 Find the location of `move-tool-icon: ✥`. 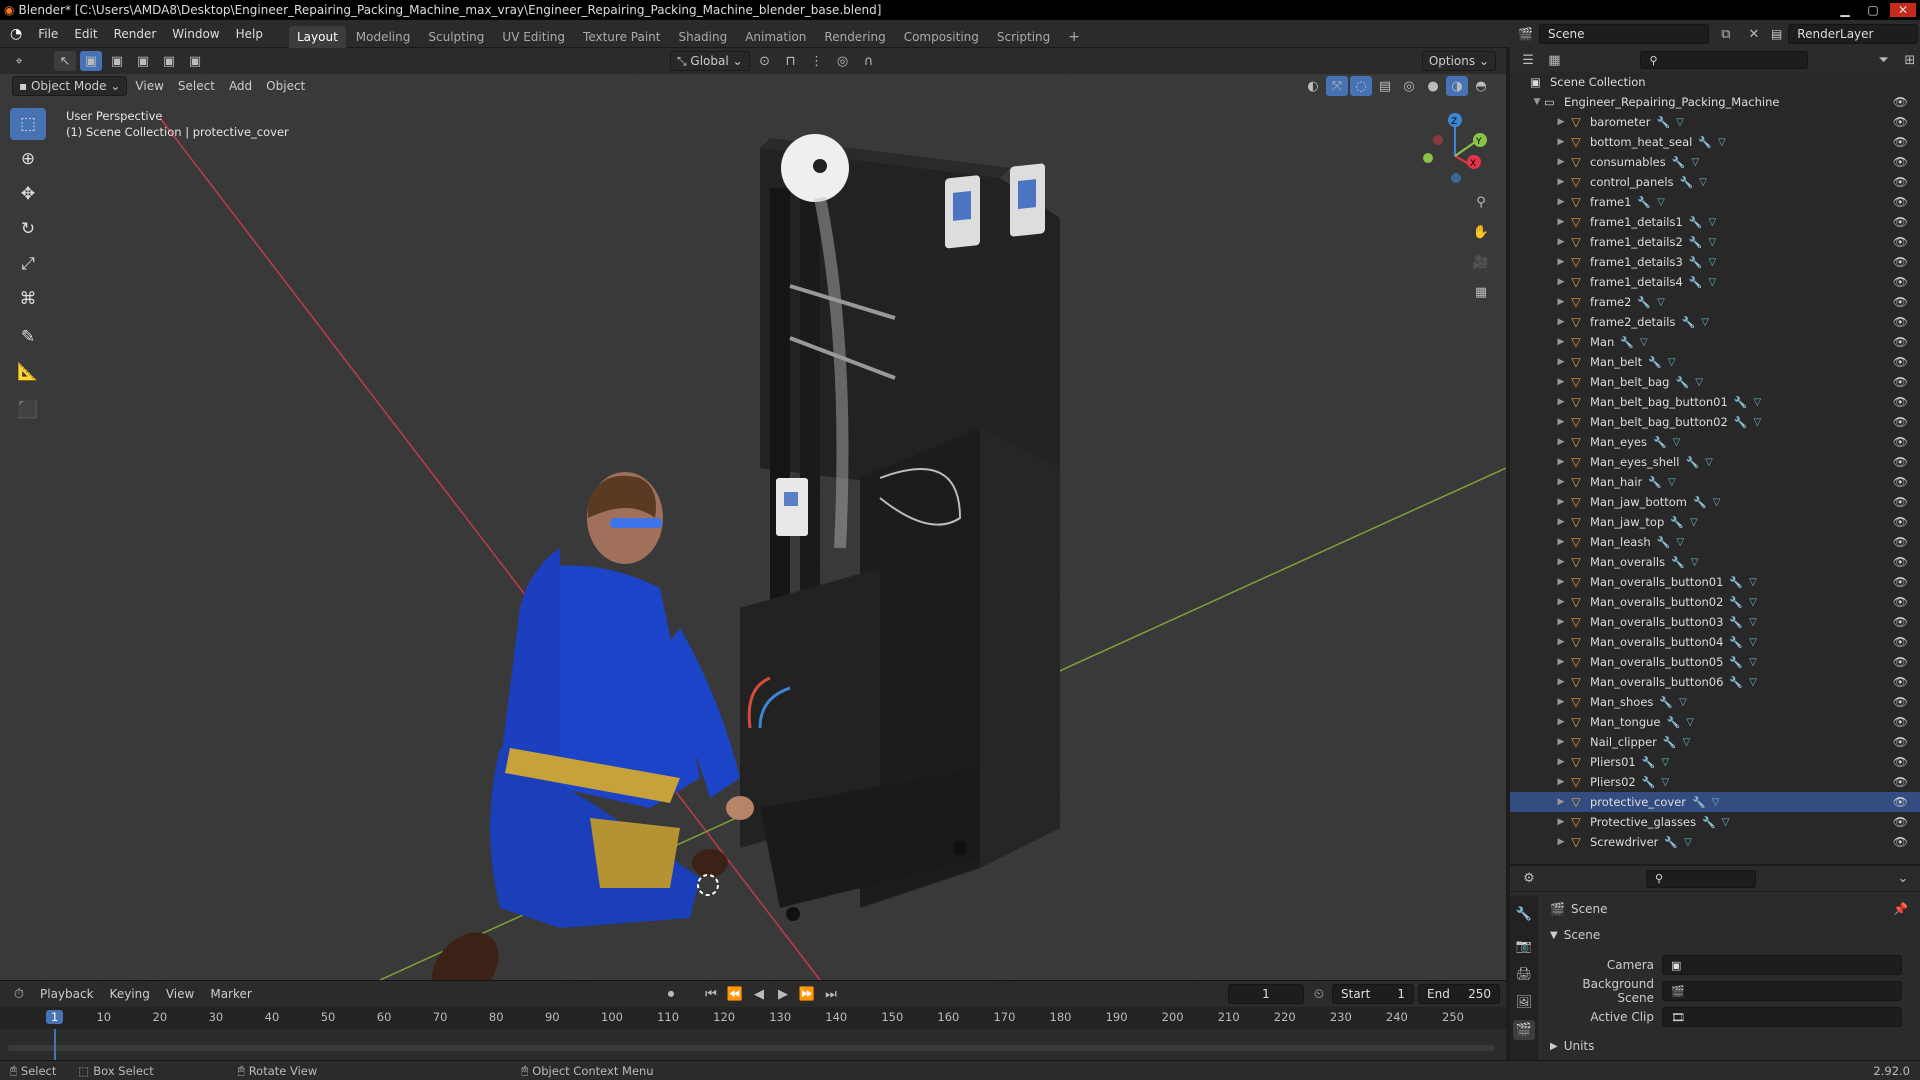

move-tool-icon: ✥ is located at coordinates (28, 194).